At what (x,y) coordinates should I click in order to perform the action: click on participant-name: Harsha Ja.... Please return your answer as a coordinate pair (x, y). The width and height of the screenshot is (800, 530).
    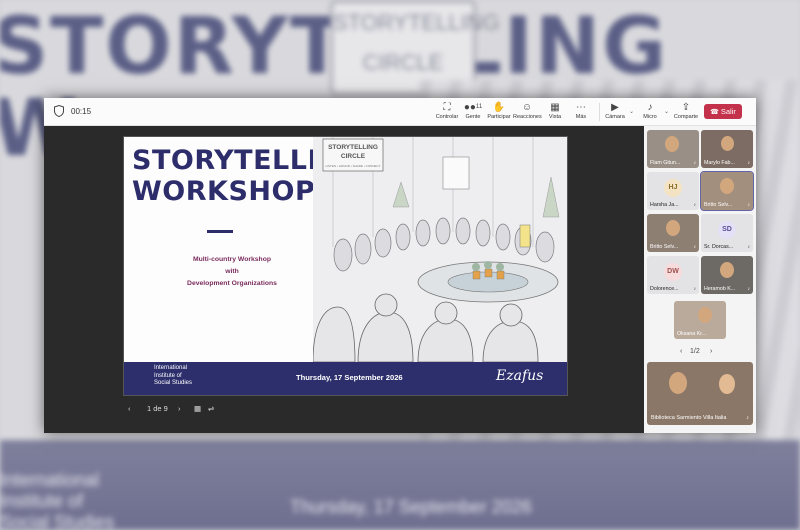
    Looking at the image, I should click on (664, 205).